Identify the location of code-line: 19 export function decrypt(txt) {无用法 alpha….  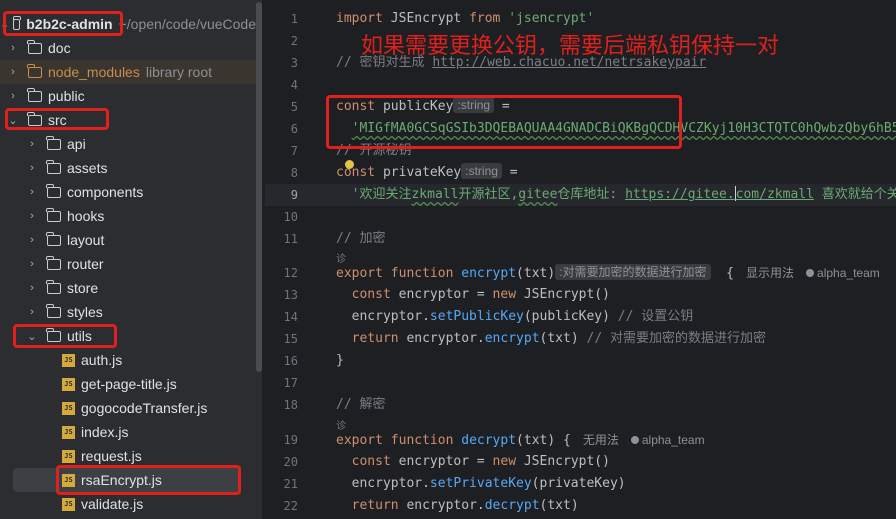
(580, 440).